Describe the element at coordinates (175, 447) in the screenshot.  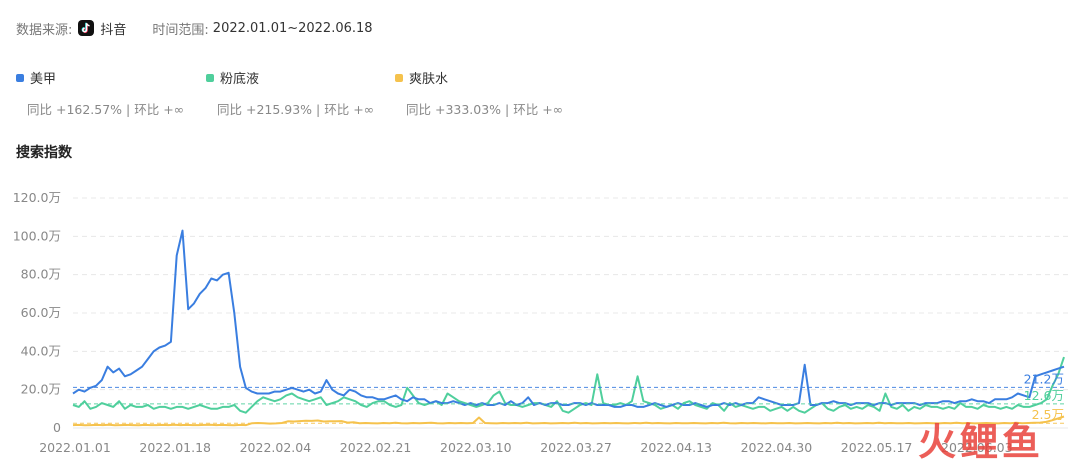
I see `x-tick-label: 2022.01.18` at that location.